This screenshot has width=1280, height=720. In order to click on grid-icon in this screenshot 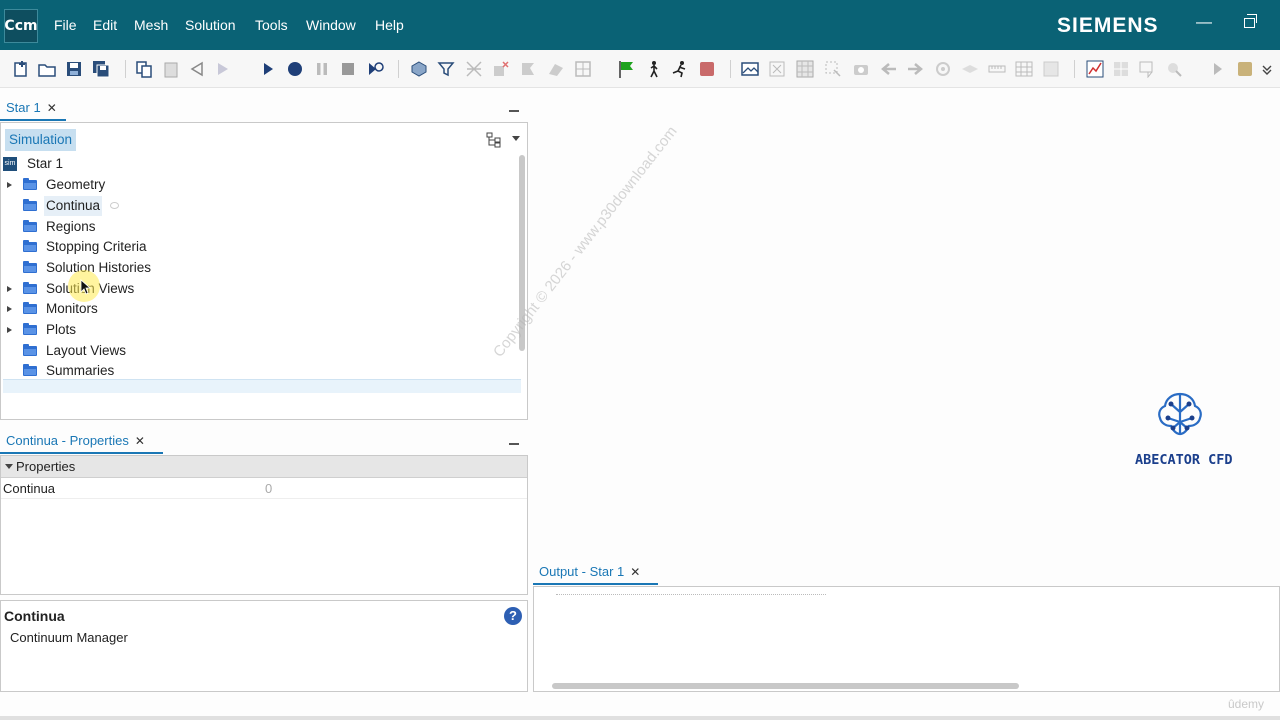, I will do `click(583, 69)`.